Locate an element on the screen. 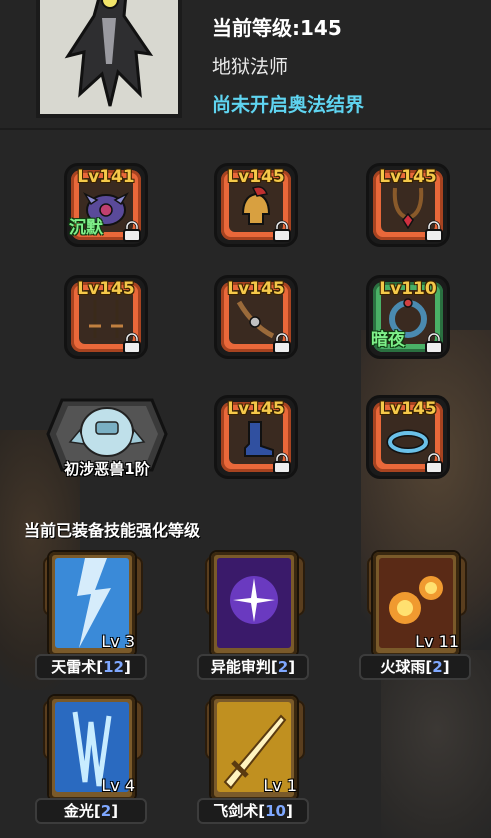 Image resolution: width=491 pixels, height=838 pixels. character-portrait is located at coordinates (109, 59).